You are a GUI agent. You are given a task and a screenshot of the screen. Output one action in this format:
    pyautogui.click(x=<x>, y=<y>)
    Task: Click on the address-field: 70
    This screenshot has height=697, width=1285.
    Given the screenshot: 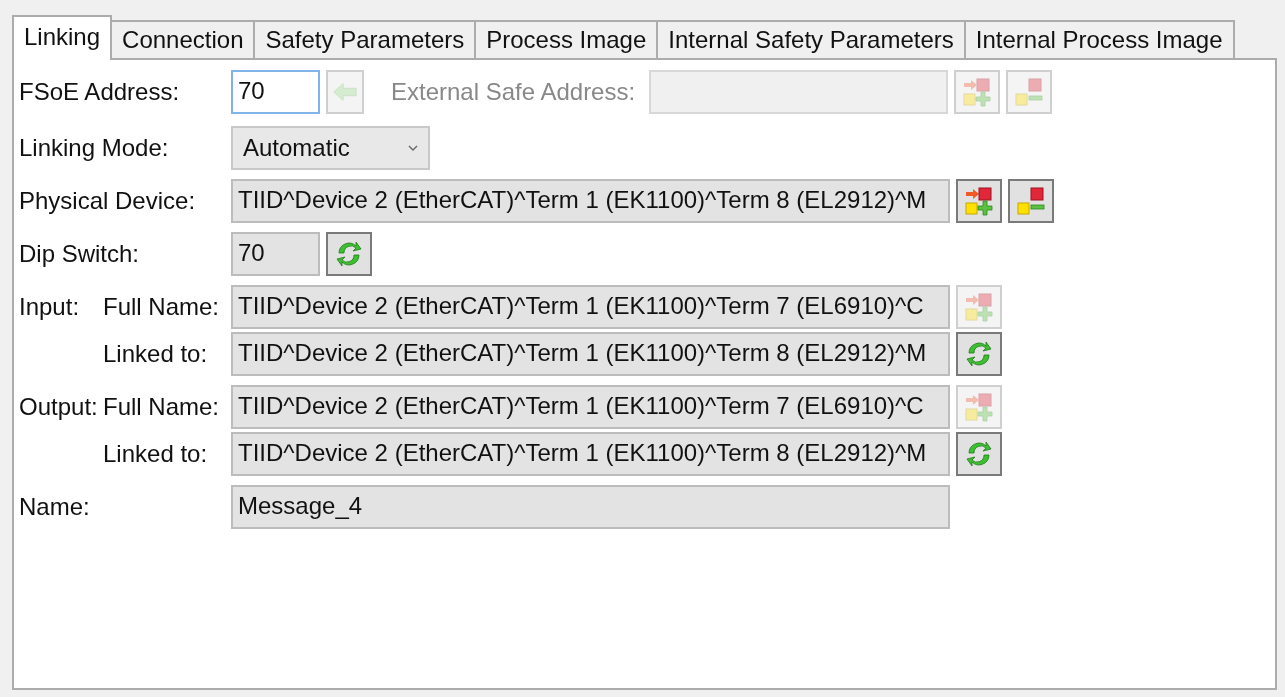 What is the action you would take?
    pyautogui.click(x=275, y=92)
    